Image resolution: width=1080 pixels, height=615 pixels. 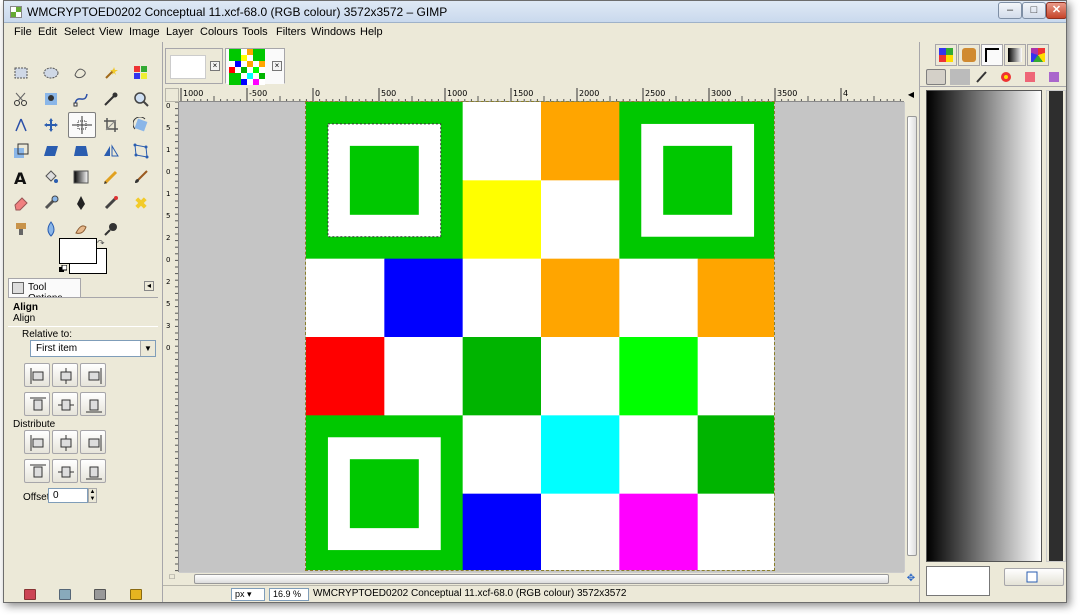 I want to click on menu-filters: Filters, so click(x=291, y=32).